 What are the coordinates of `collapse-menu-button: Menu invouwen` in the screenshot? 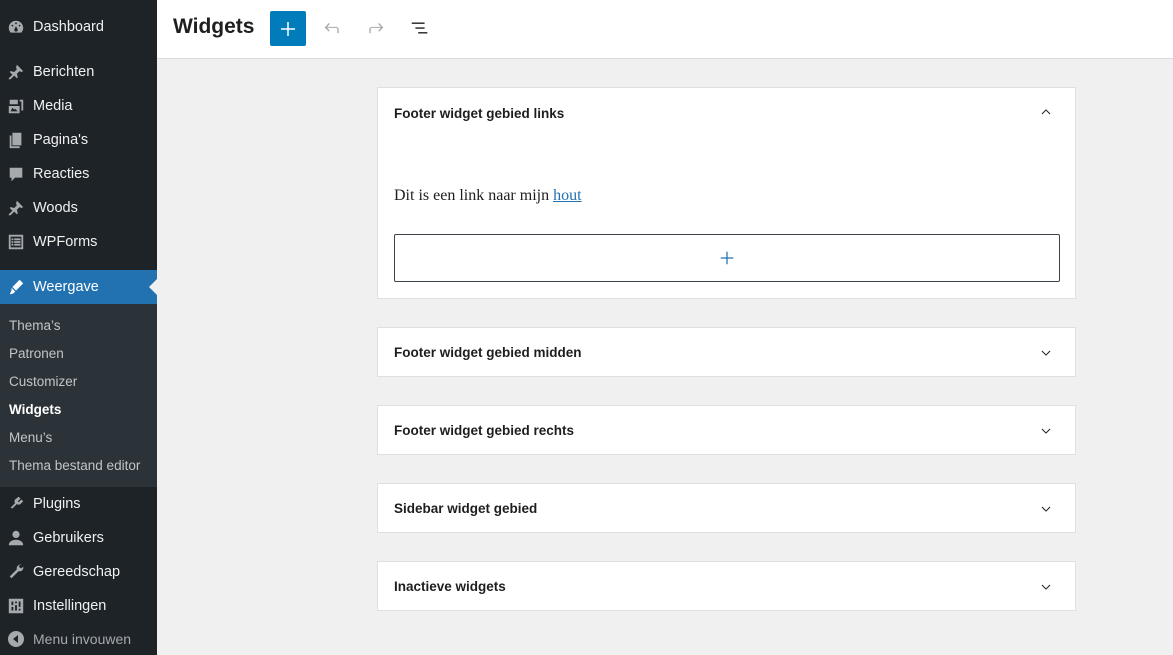 It's located at (78, 638).